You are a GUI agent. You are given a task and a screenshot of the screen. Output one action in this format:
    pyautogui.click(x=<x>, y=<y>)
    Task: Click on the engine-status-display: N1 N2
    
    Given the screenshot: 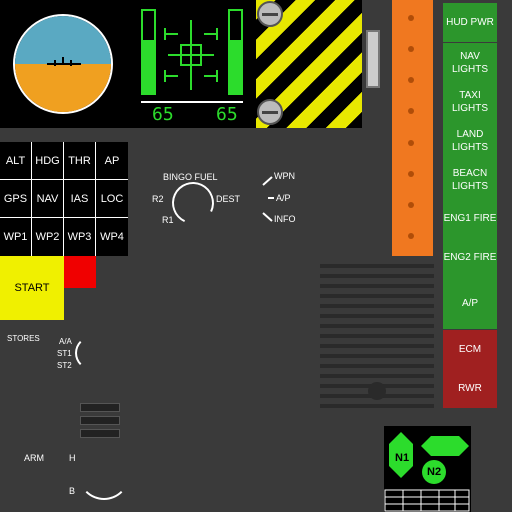 What is the action you would take?
    pyautogui.click(x=427, y=469)
    